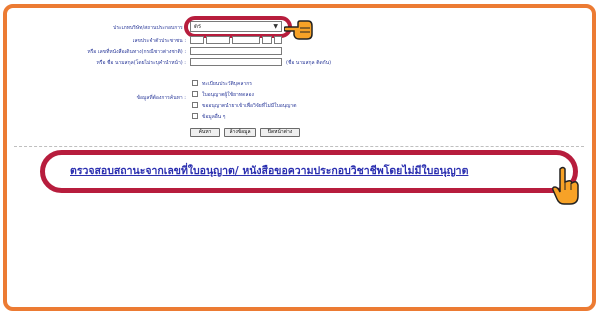 This screenshot has height=320, width=605. What do you see at coordinates (141, 63) in the screenshot?
I see `name-label: หรือ ชื่อ นามสกุล(โดยไม่ระบุคำนำหน้า) :` at bounding box center [141, 63].